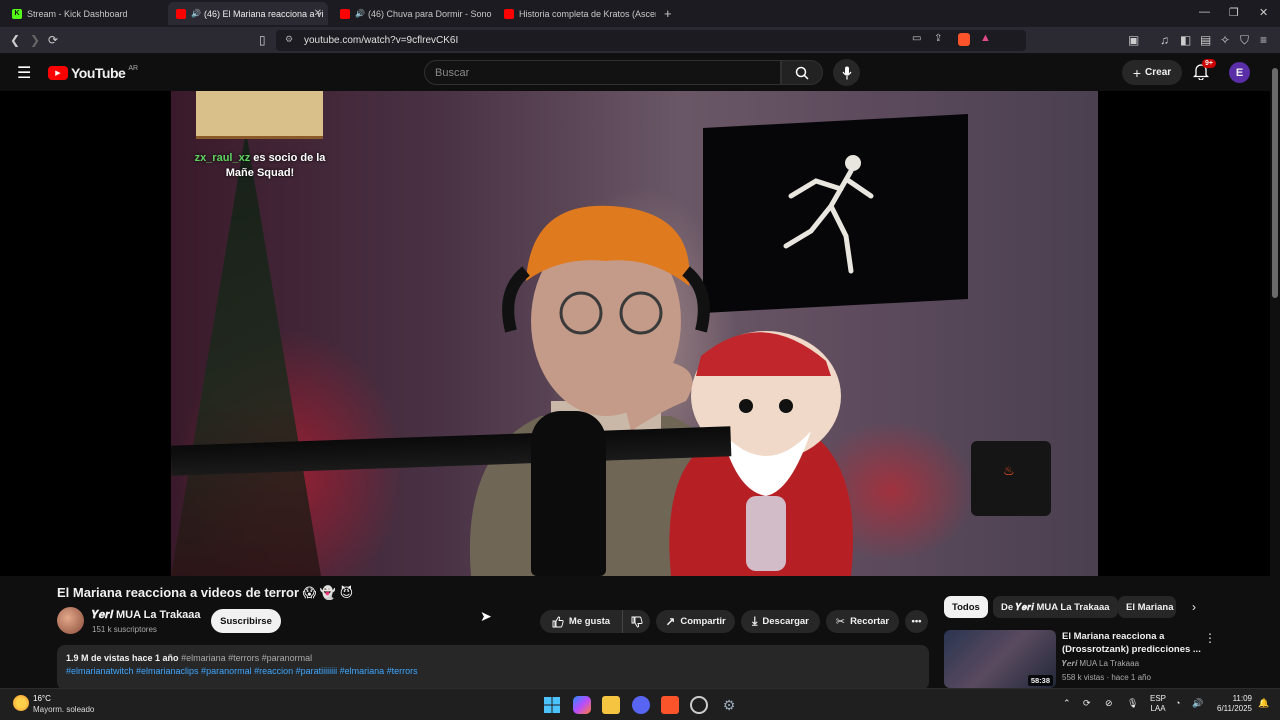 The height and width of the screenshot is (720, 1280). What do you see at coordinates (589, 621) in the screenshot?
I see `like-label: Me gusta` at bounding box center [589, 621].